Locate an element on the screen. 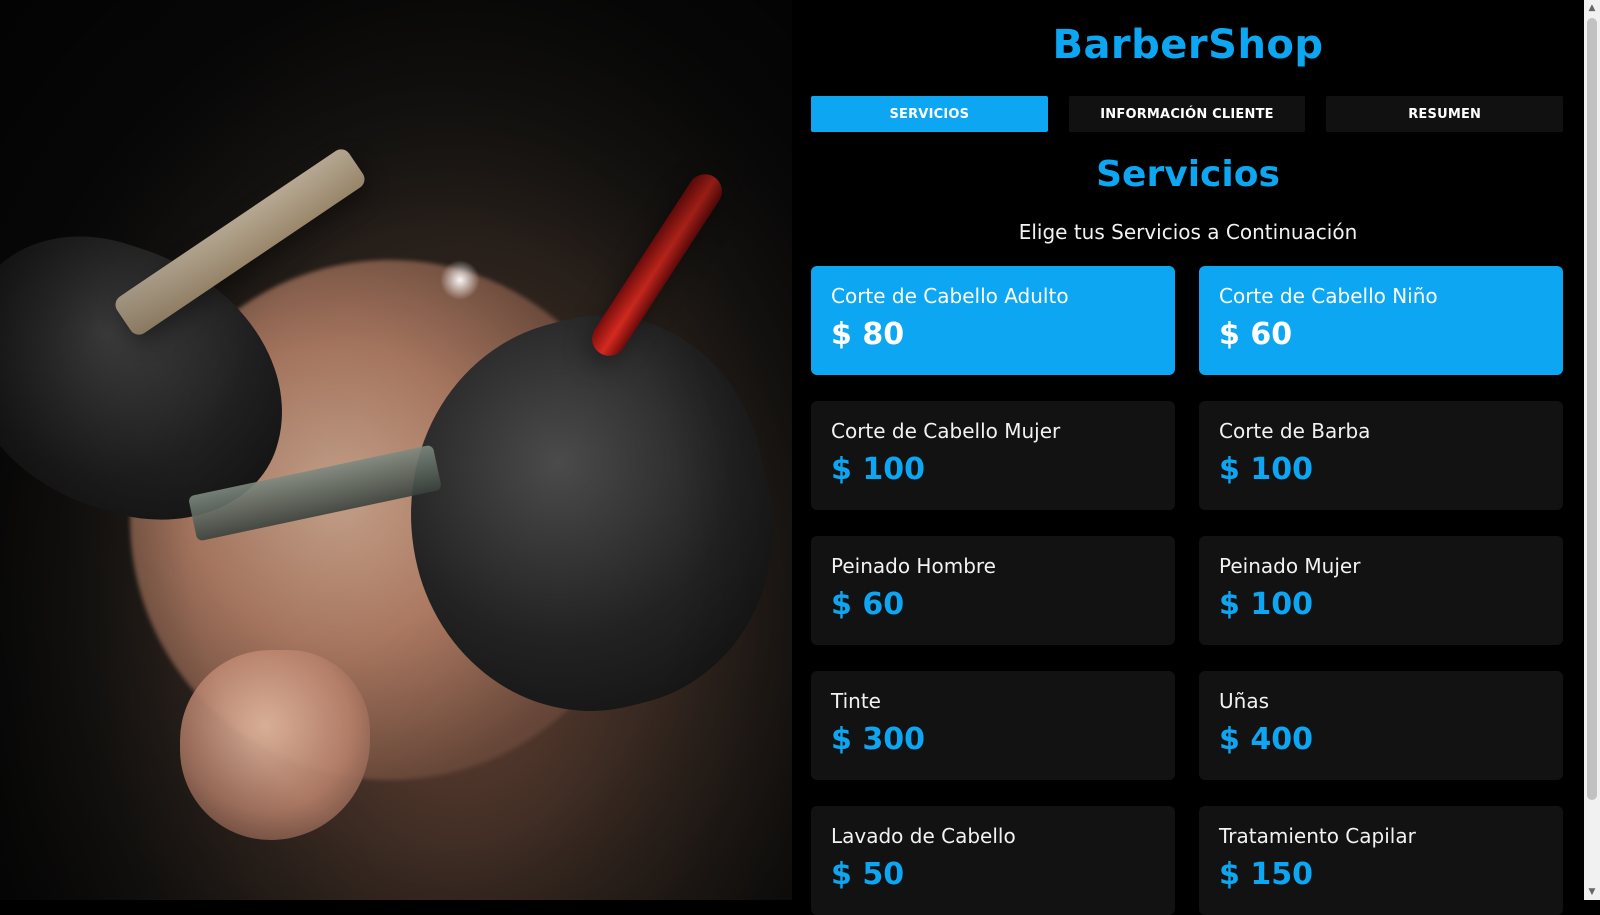  page-scrollbar: ▲ ▼ is located at coordinates (1592, 450).